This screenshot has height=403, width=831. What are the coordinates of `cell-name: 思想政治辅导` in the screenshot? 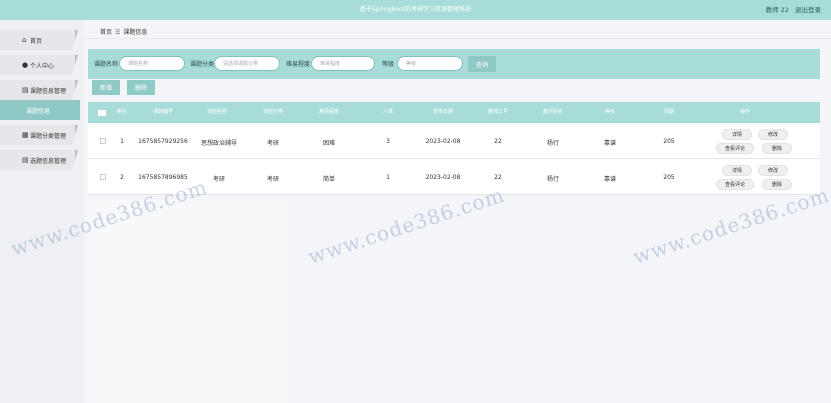 It's located at (218, 143).